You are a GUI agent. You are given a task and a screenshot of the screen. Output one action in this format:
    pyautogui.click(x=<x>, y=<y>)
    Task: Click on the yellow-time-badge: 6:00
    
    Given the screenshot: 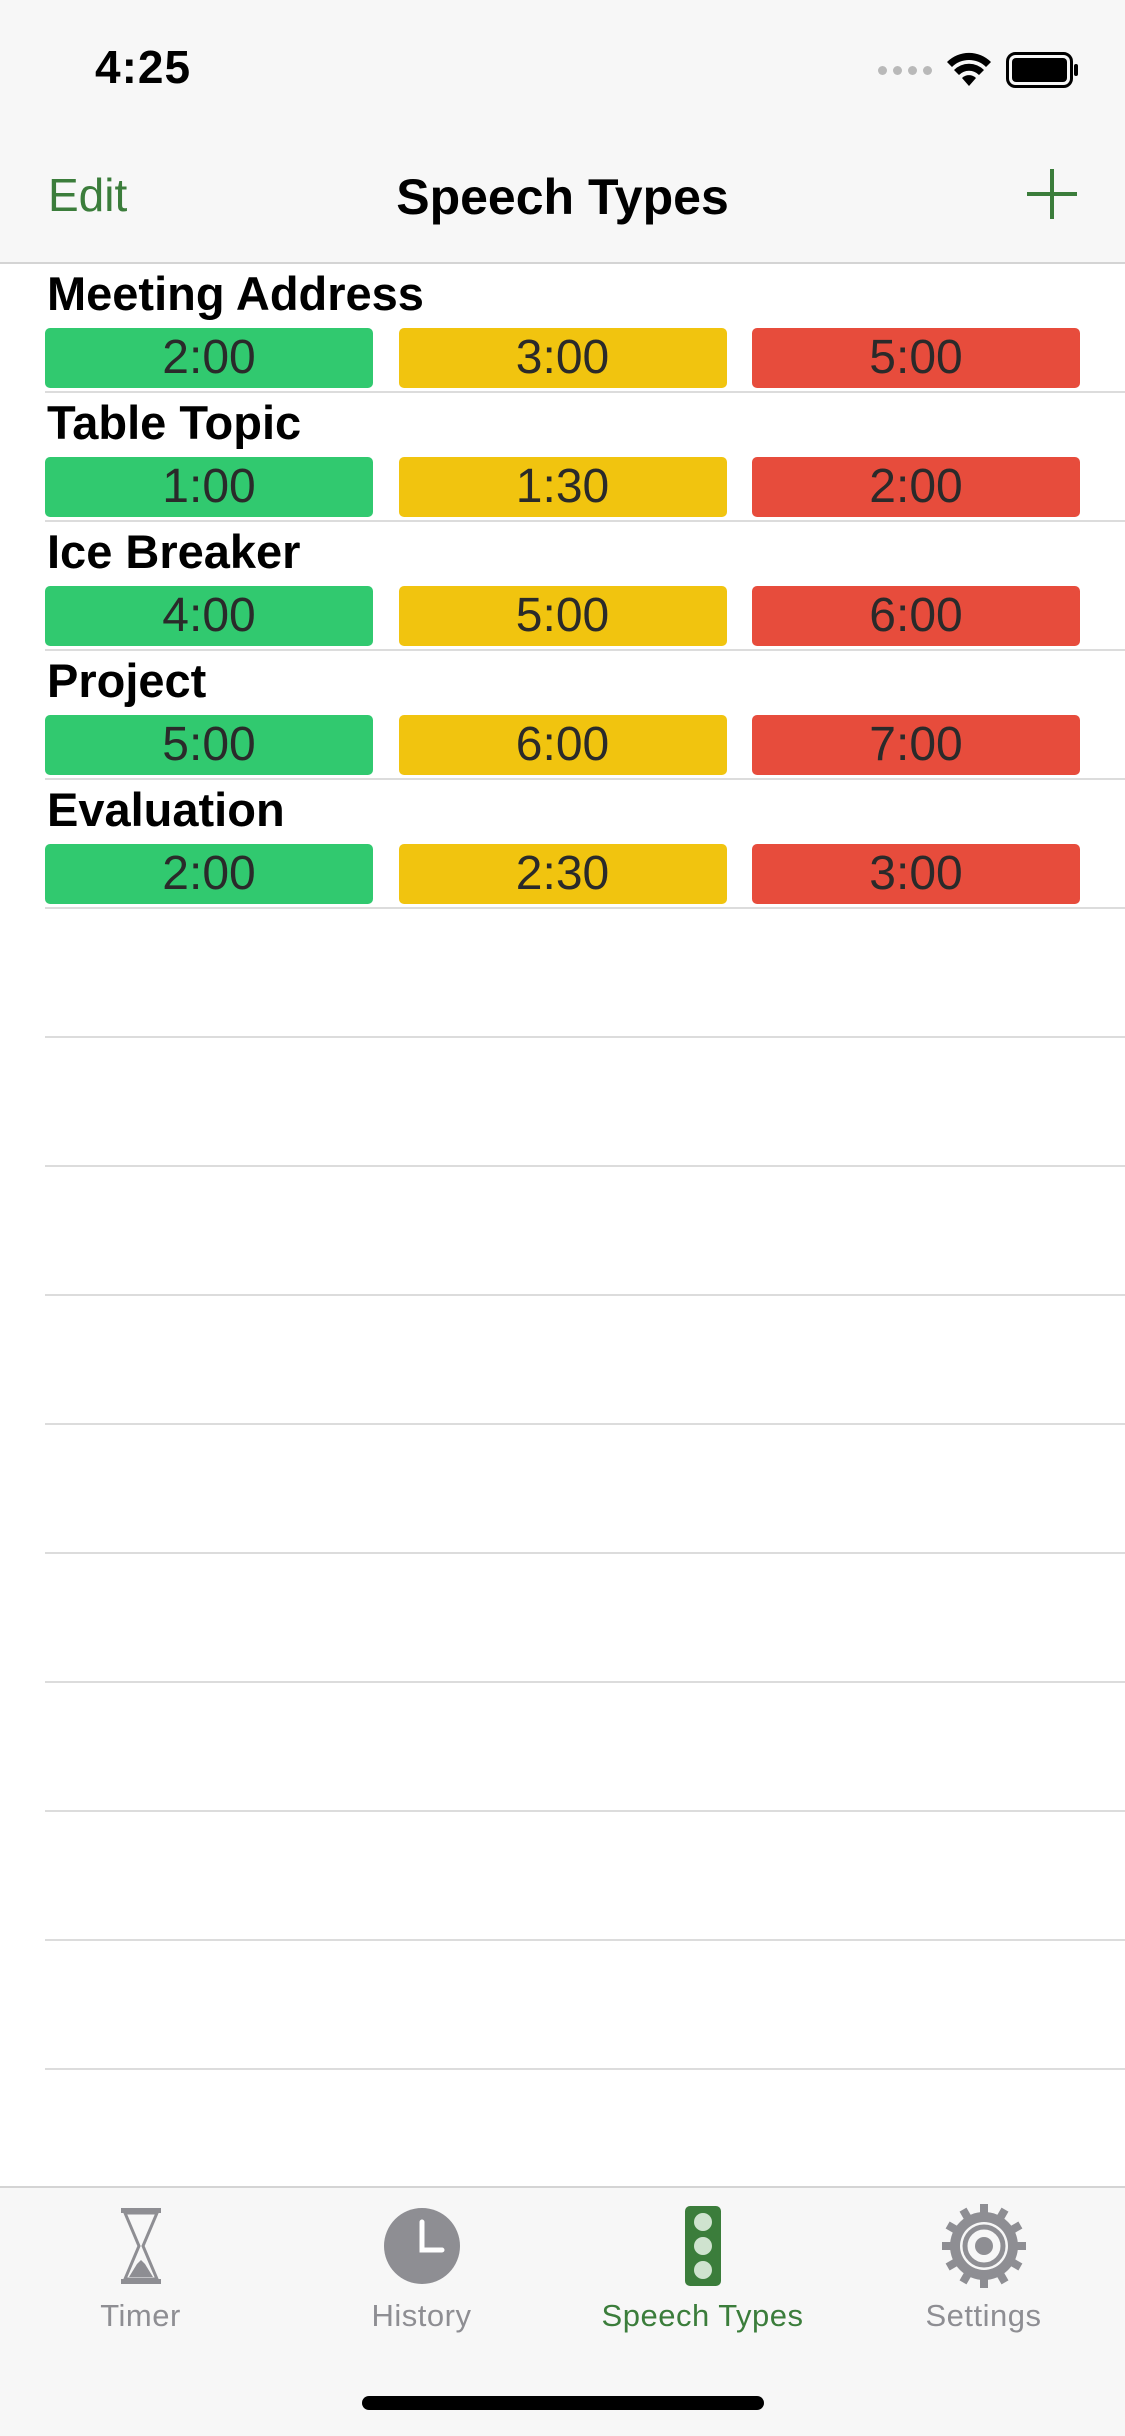 What is the action you would take?
    pyautogui.click(x=562, y=745)
    